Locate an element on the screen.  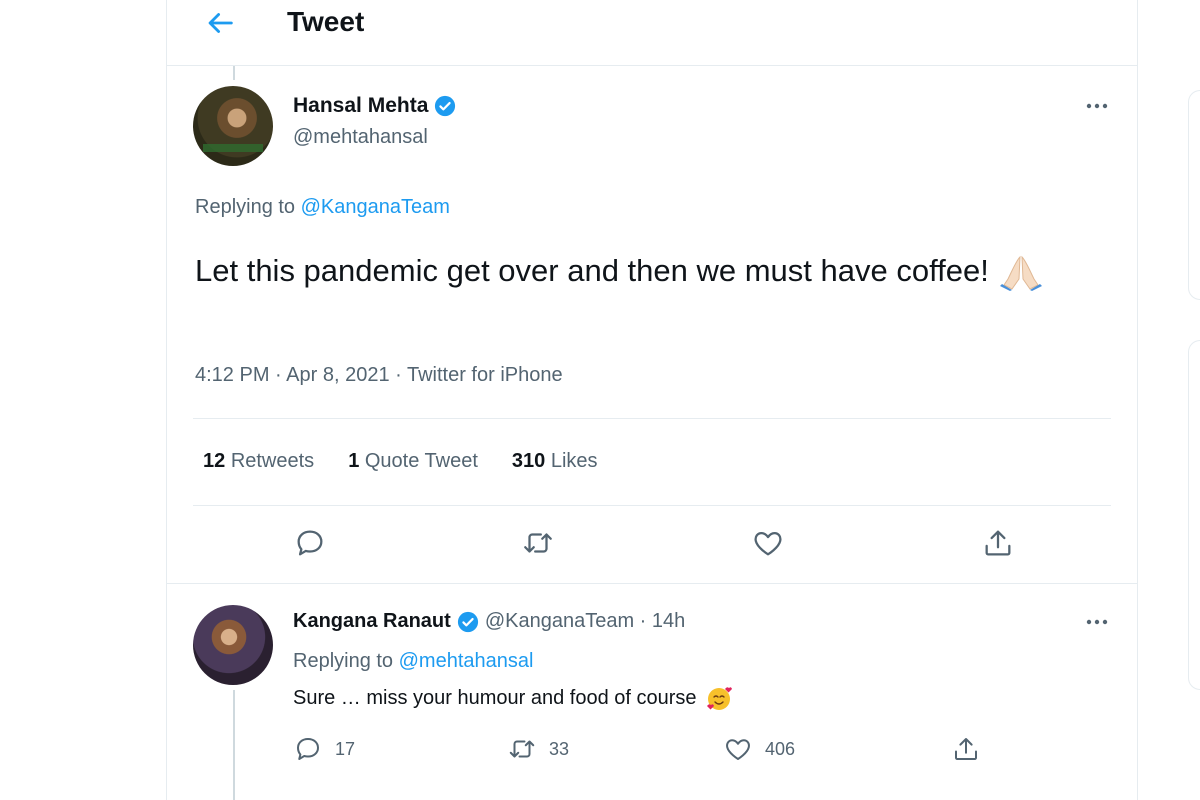
like-button is located at coordinates (768, 543).